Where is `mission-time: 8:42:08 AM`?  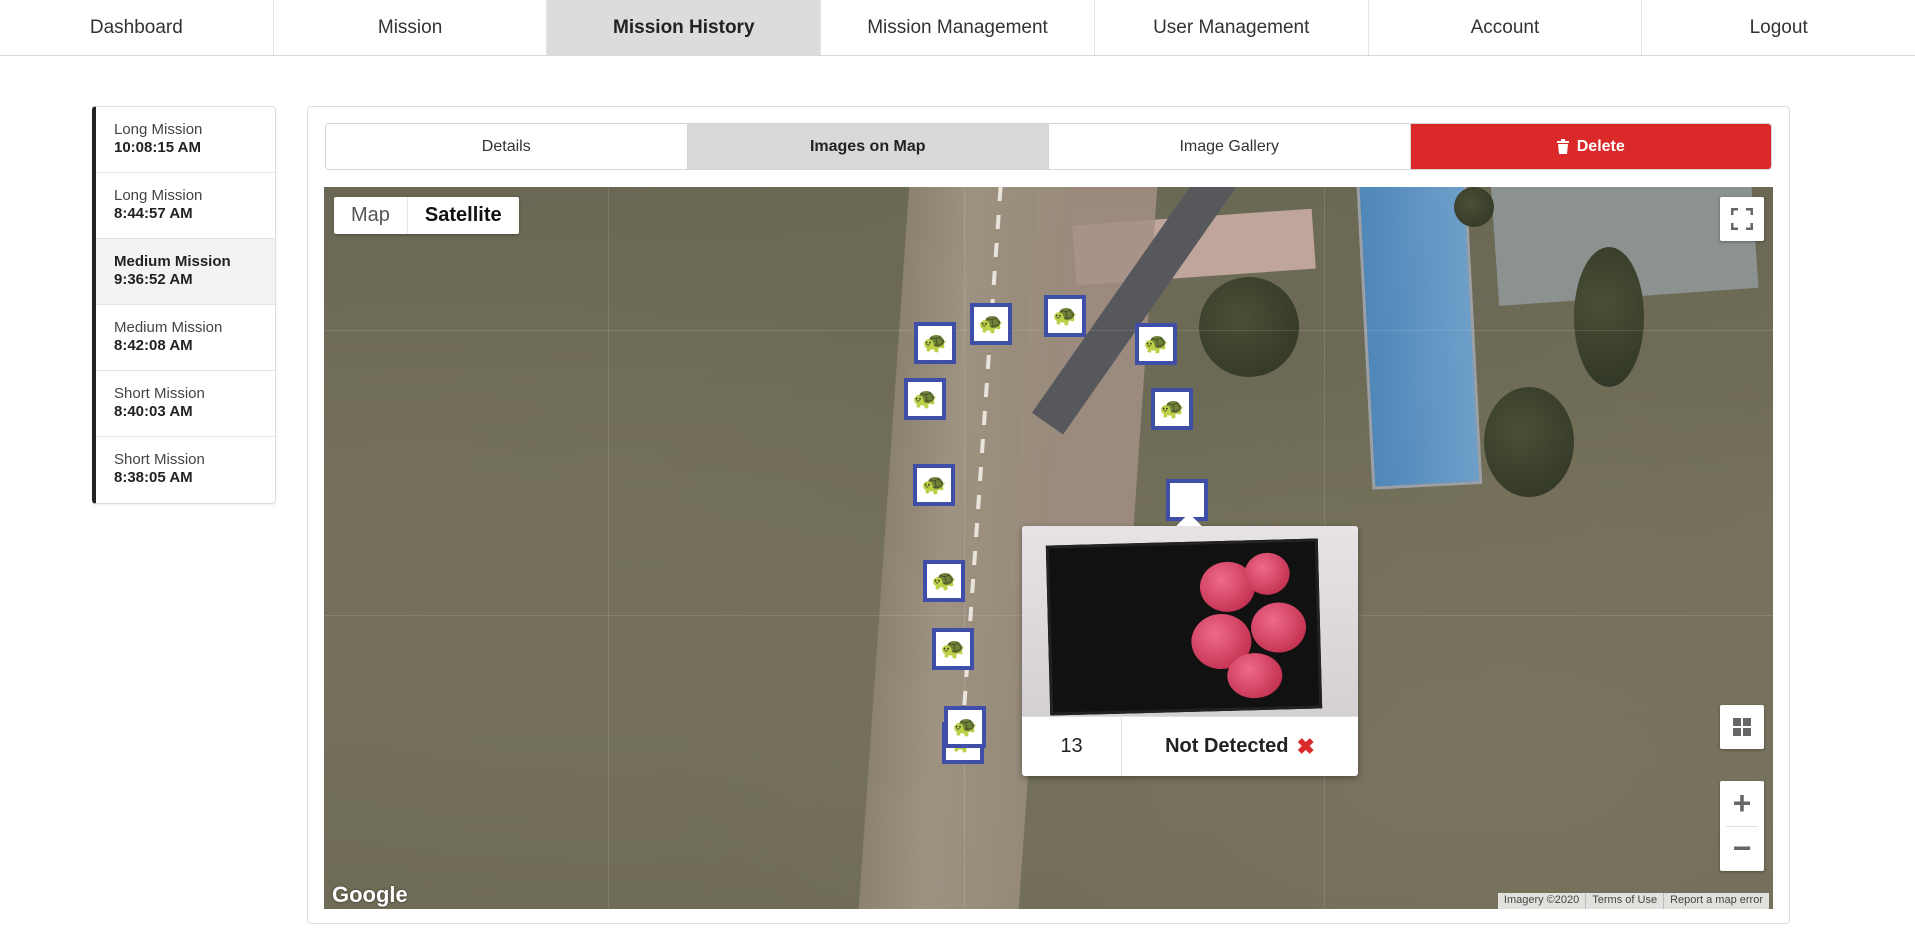 mission-time: 8:42:08 AM is located at coordinates (153, 345).